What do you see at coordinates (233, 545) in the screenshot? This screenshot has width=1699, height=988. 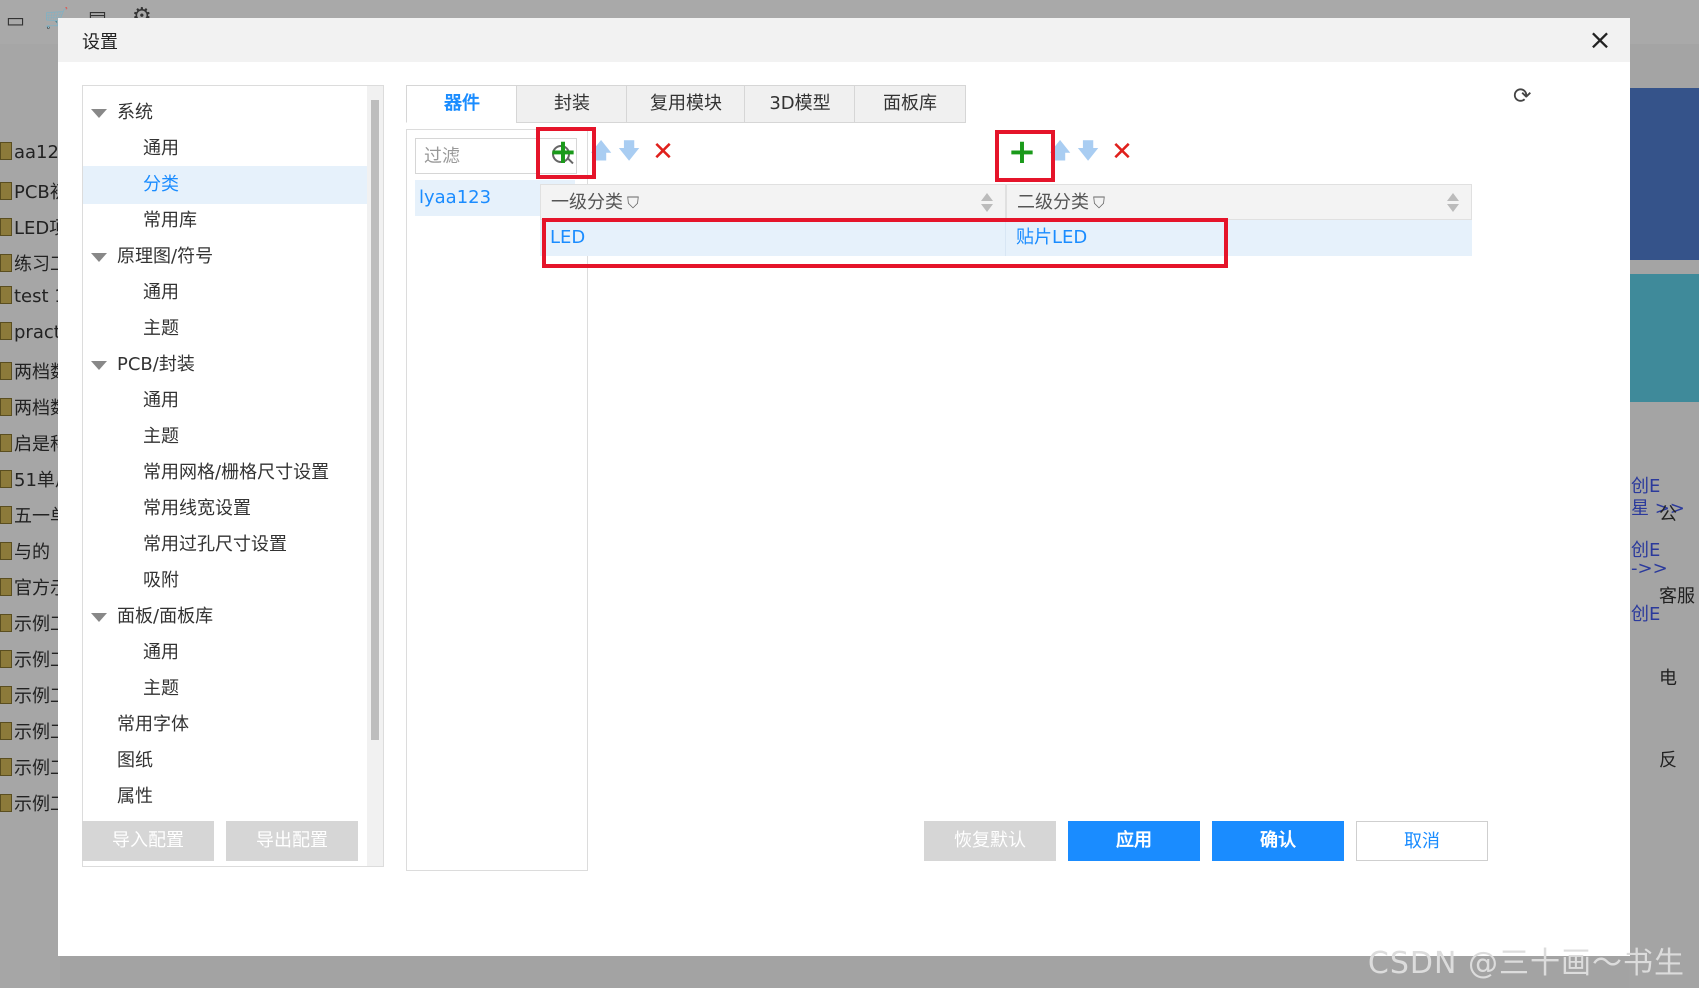 I see `tree-node: 常用过孔尺寸设置` at bounding box center [233, 545].